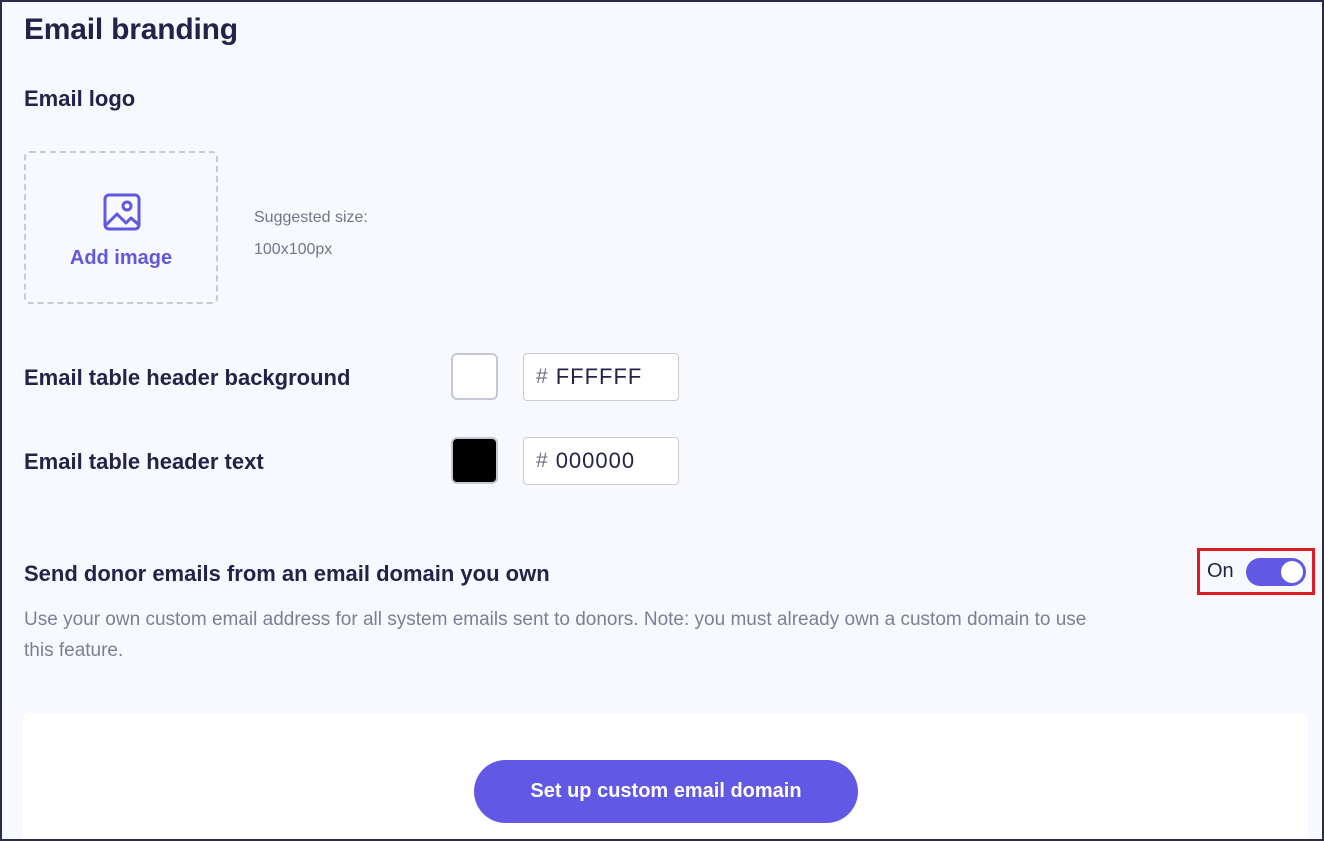  I want to click on suggested-size-hint: Suggested size: 100x100px, so click(311, 234).